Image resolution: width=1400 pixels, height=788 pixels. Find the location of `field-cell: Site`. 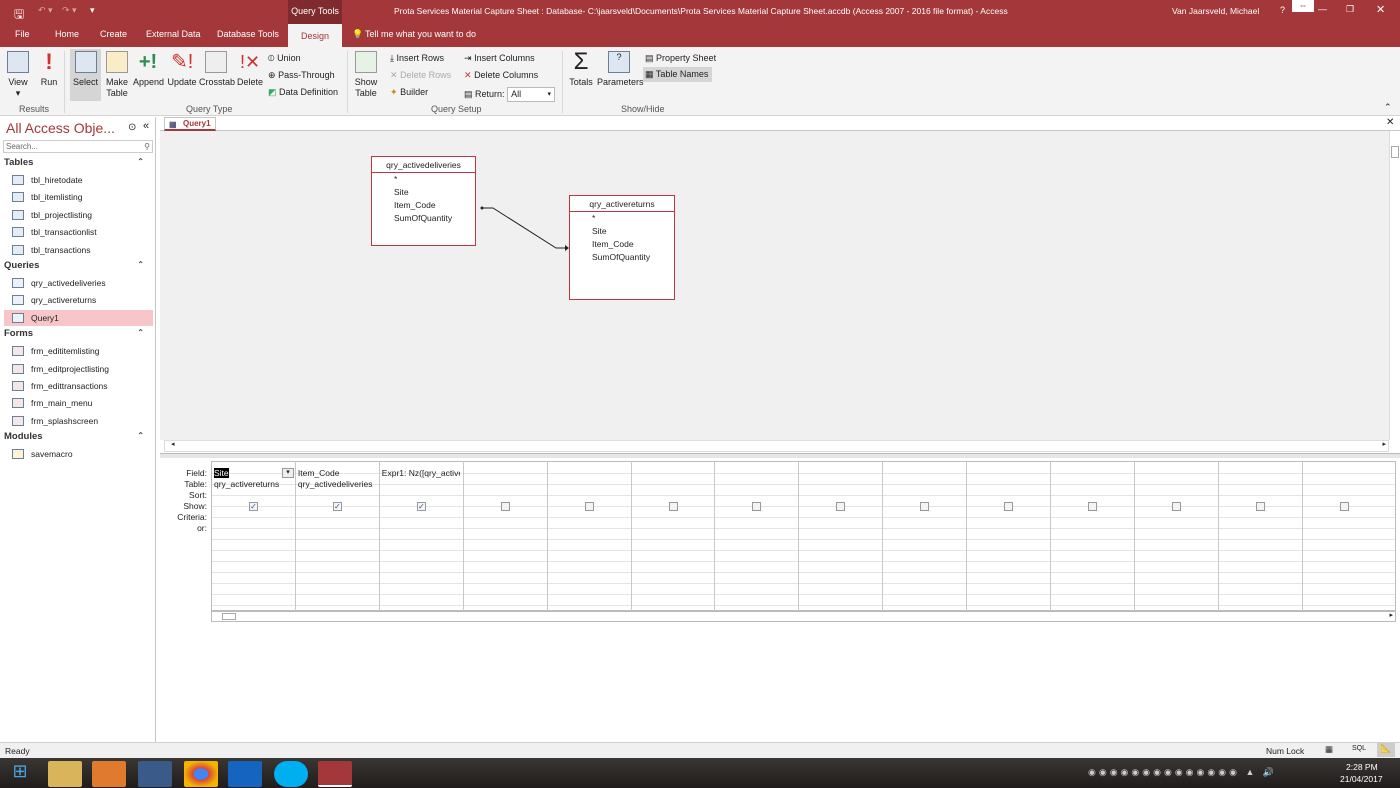

field-cell: Site is located at coordinates (253, 473).